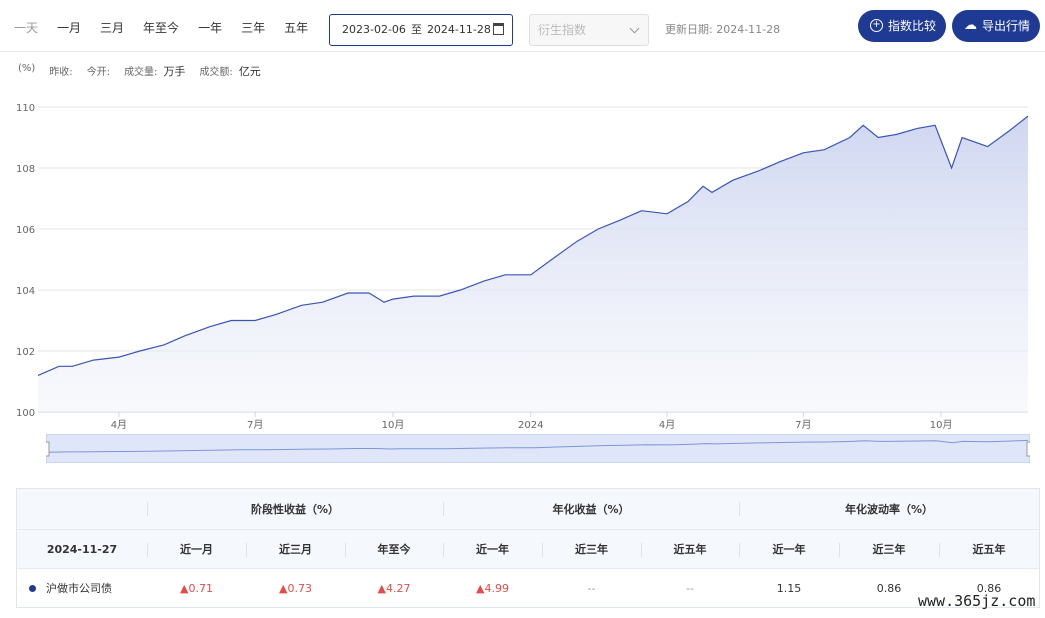  I want to click on navigator-selection, so click(538, 448).